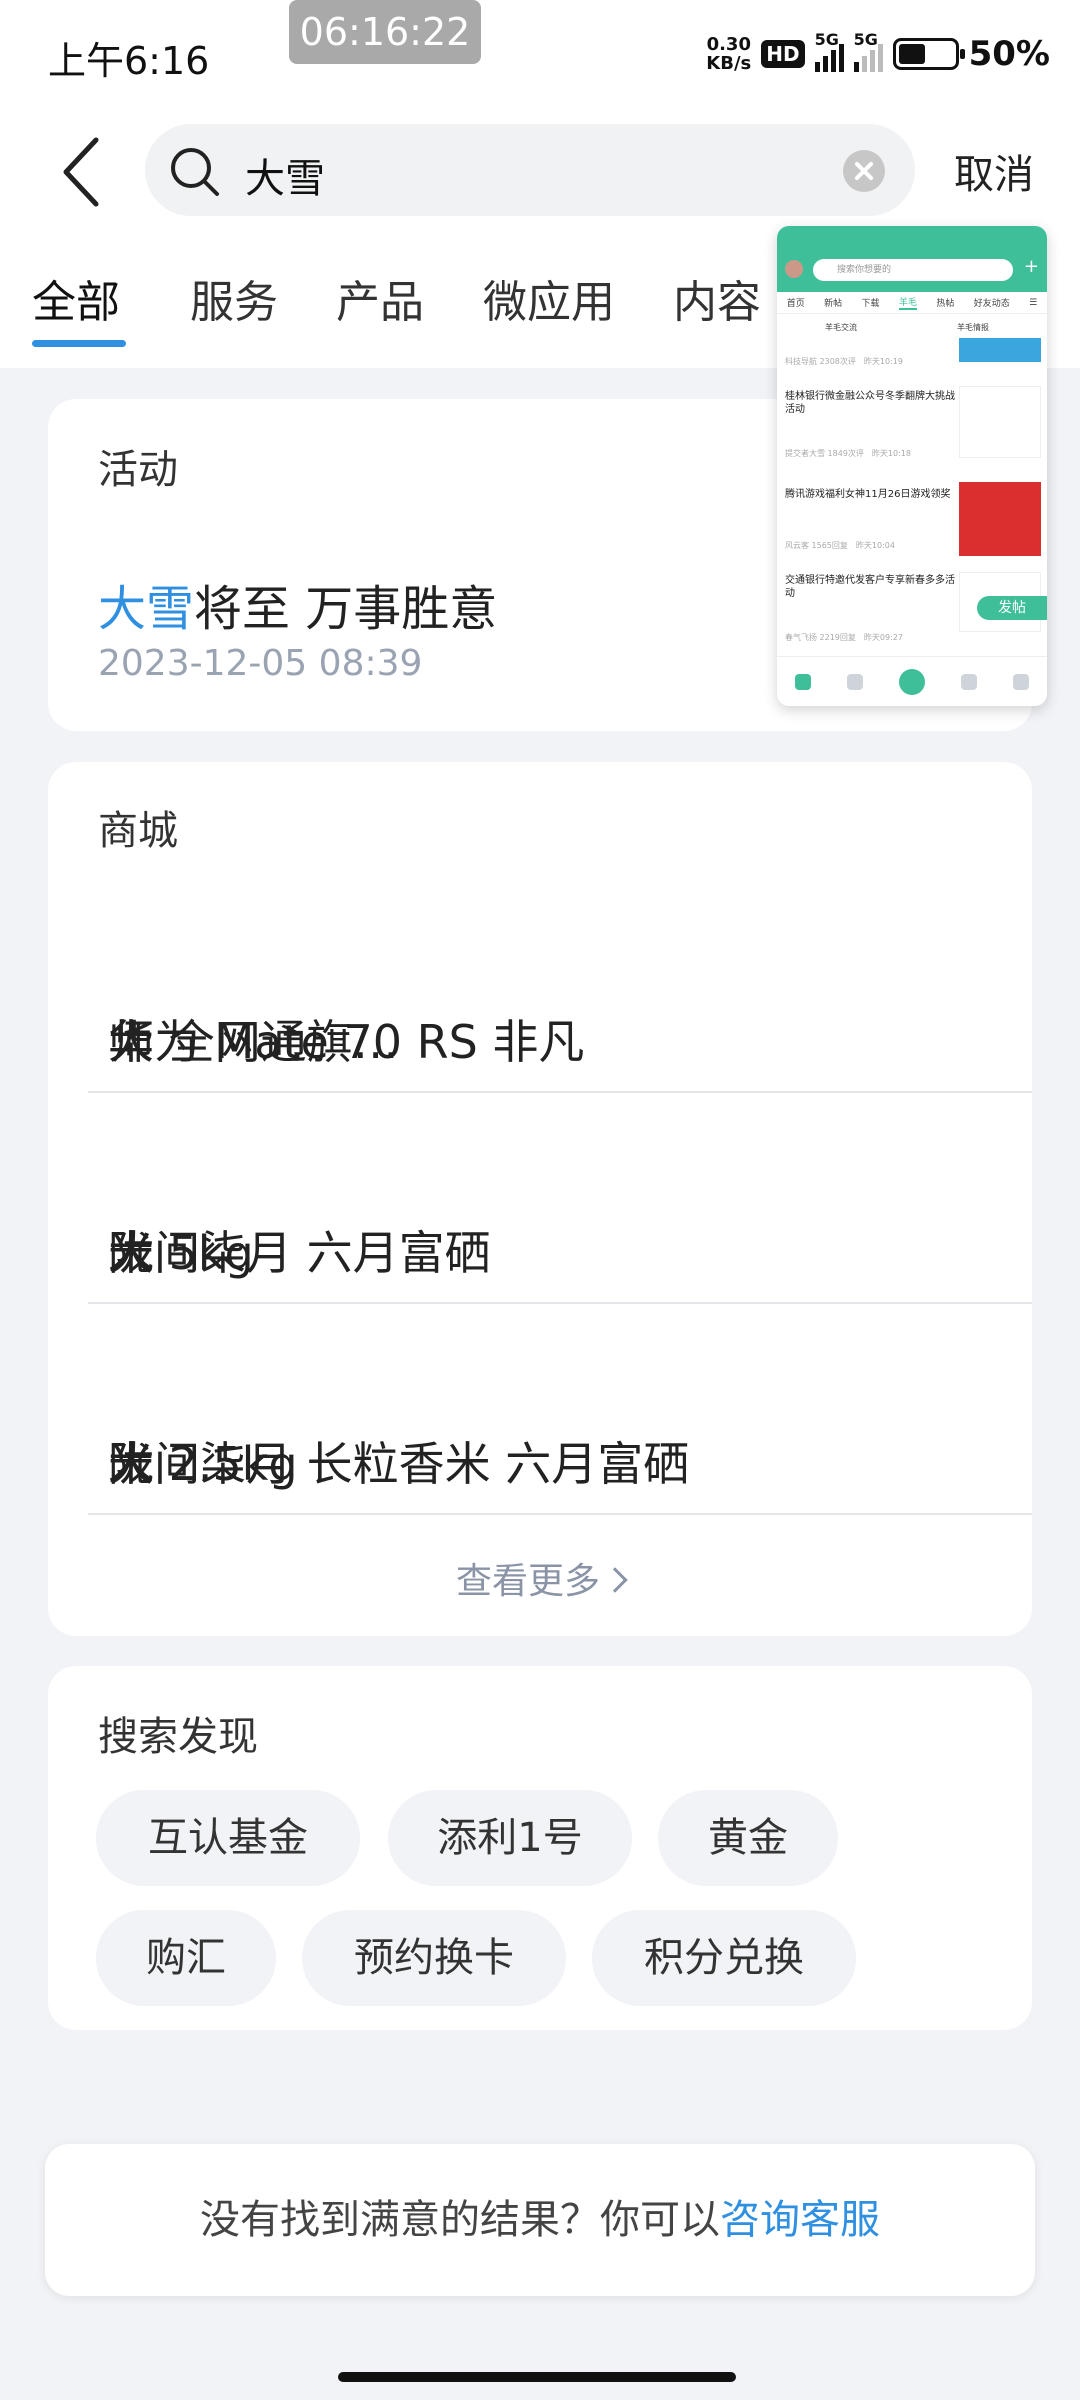  Describe the element at coordinates (129, 61) in the screenshot. I see `status-time: 上午6:16` at that location.